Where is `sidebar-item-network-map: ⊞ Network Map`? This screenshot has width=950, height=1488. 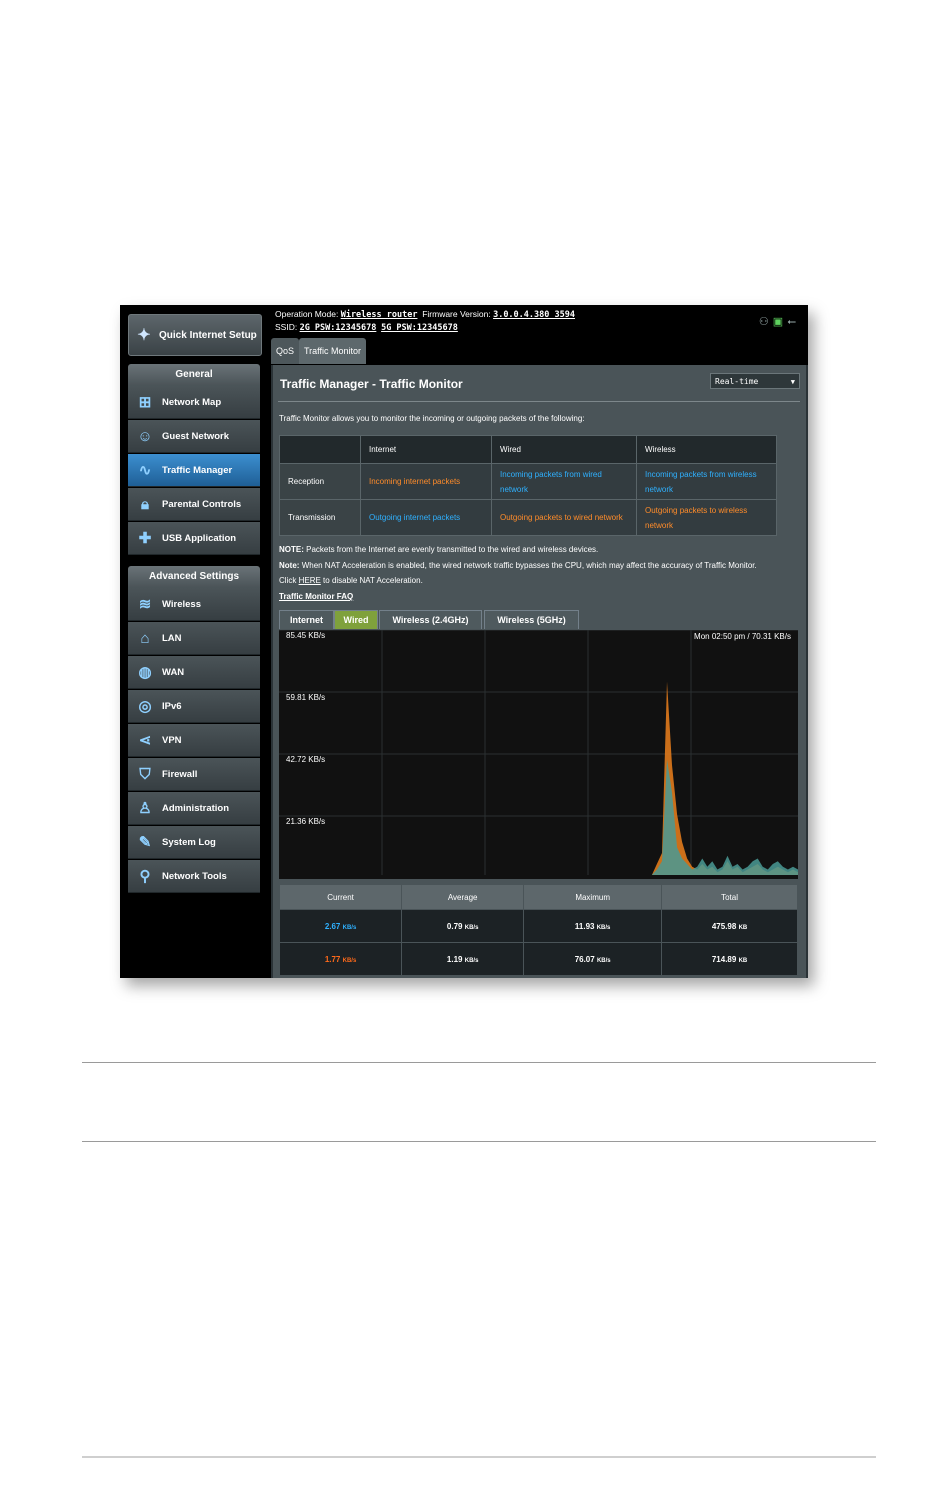 sidebar-item-network-map: ⊞ Network Map is located at coordinates (194, 402).